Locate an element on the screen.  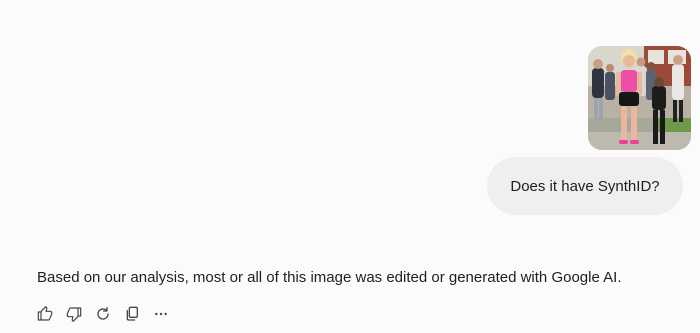
user-uploaded-image is located at coordinates (639, 98).